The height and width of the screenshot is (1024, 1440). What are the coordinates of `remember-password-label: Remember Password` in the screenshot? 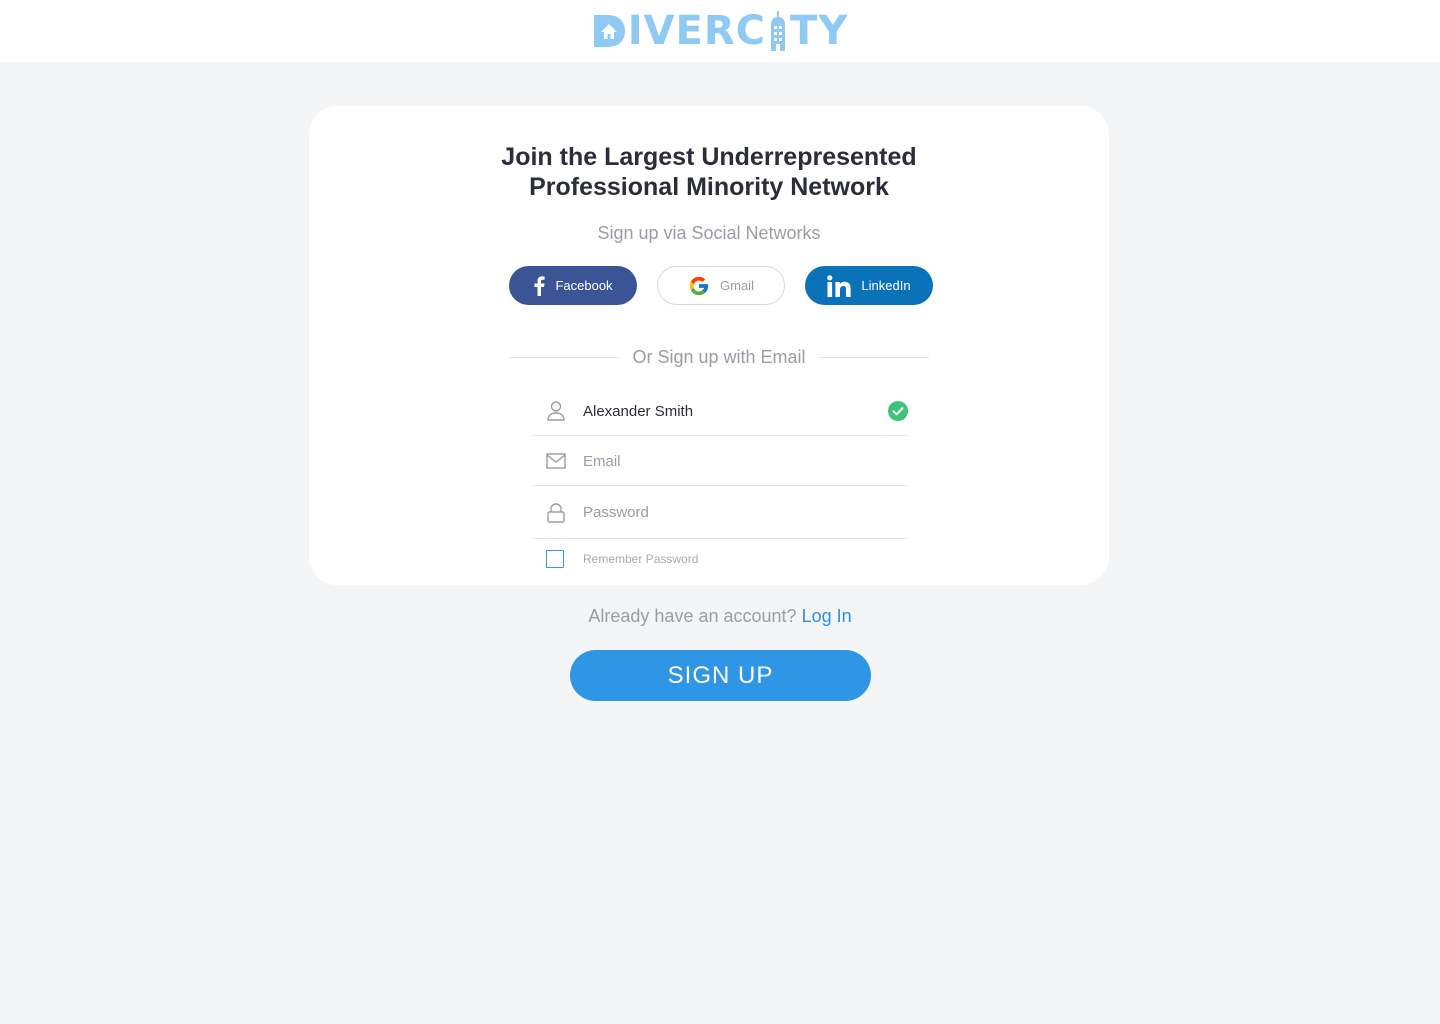 It's located at (640, 559).